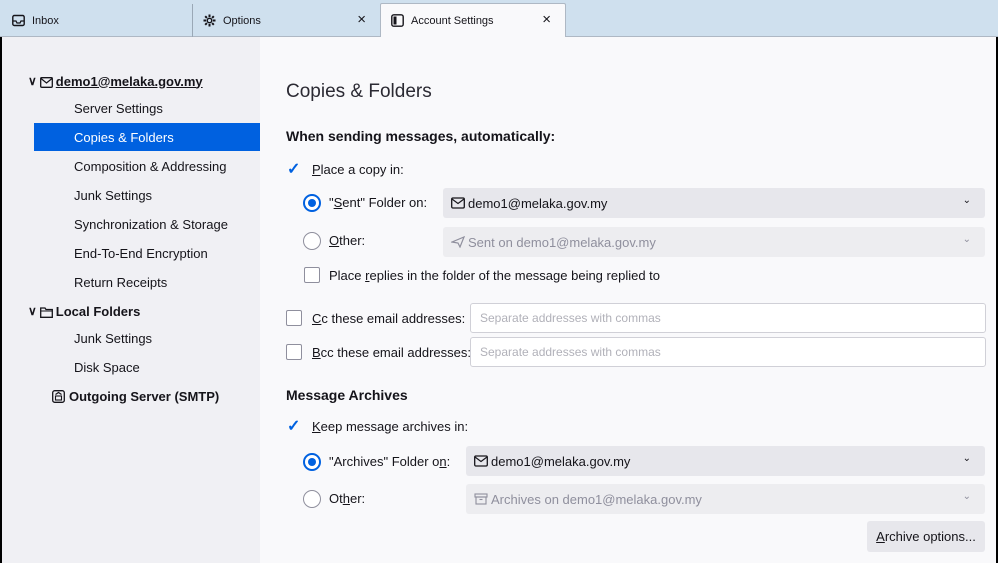 The image size is (998, 563). I want to click on archives-folder-label: "Archives" Folder on:, so click(390, 461).